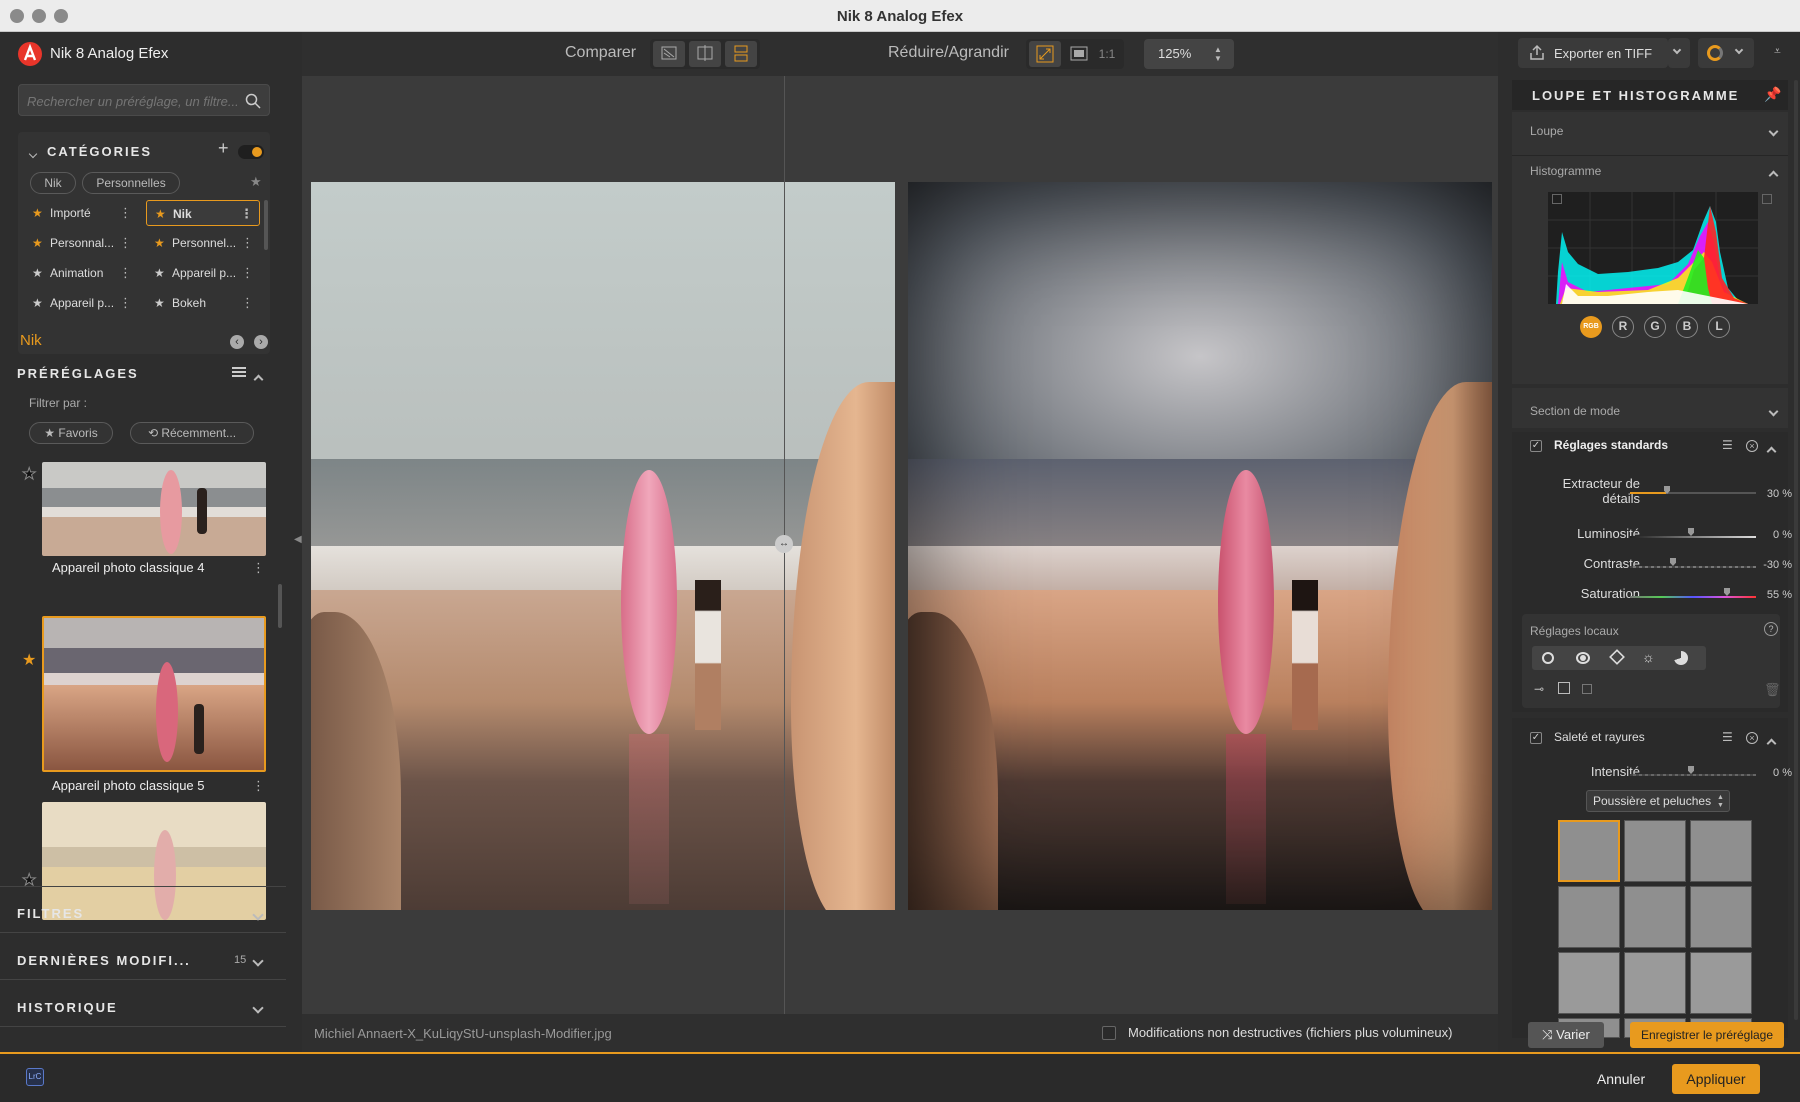  What do you see at coordinates (81, 273) in the screenshot?
I see `category-item-animation: ★ Animation ⋮` at bounding box center [81, 273].